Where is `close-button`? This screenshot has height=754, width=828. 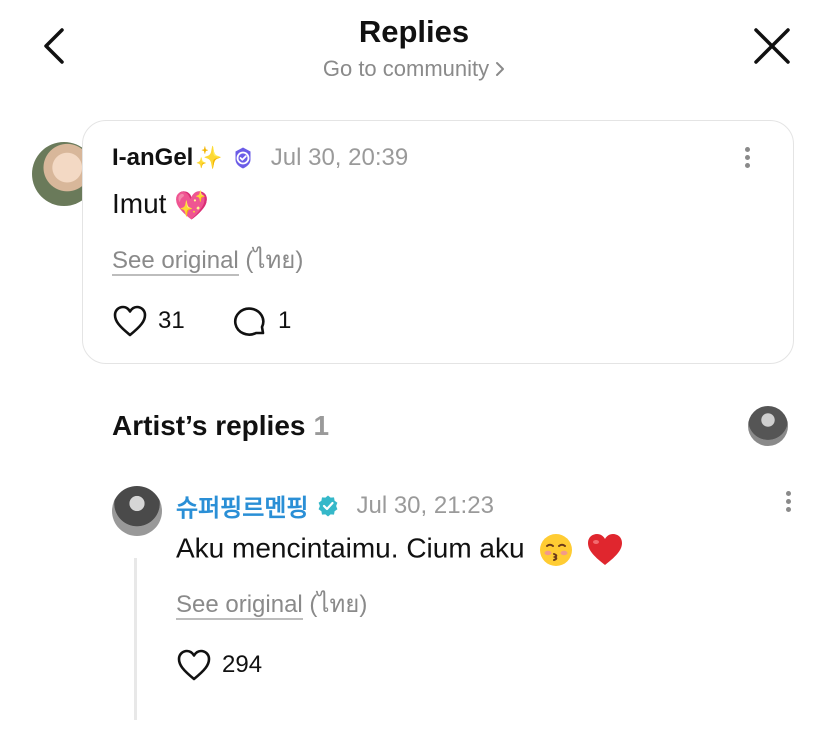 close-button is located at coordinates (772, 46).